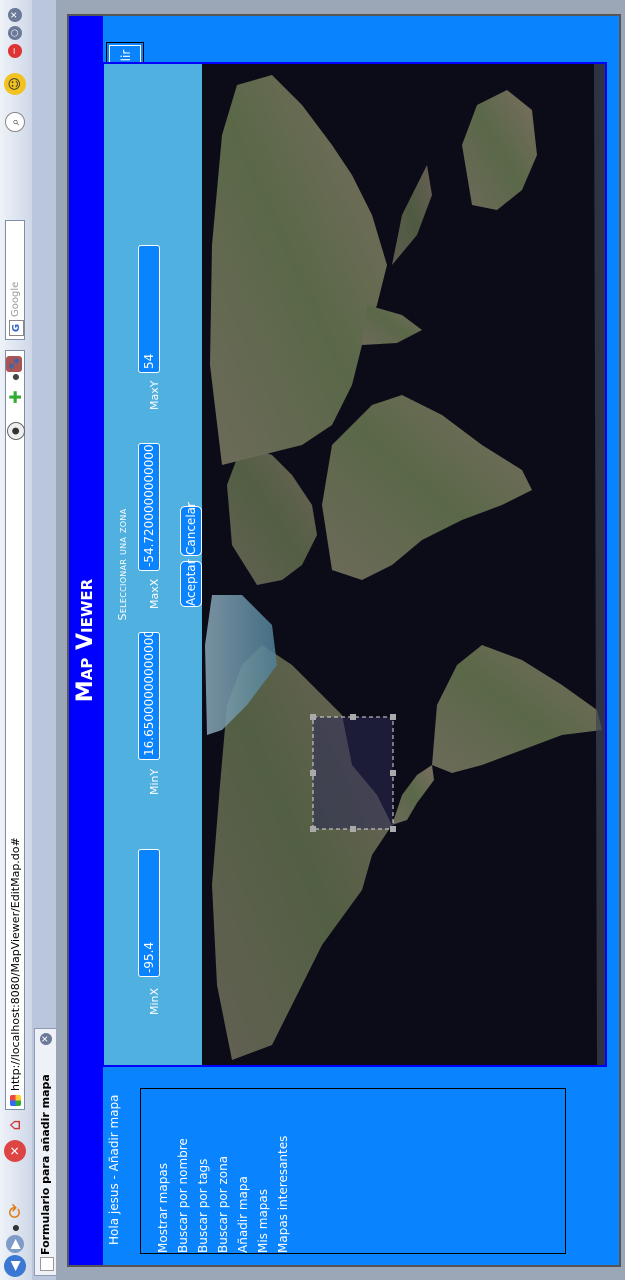 The image size is (625, 1280). I want to click on site-favicon-icon, so click(15, 1100).